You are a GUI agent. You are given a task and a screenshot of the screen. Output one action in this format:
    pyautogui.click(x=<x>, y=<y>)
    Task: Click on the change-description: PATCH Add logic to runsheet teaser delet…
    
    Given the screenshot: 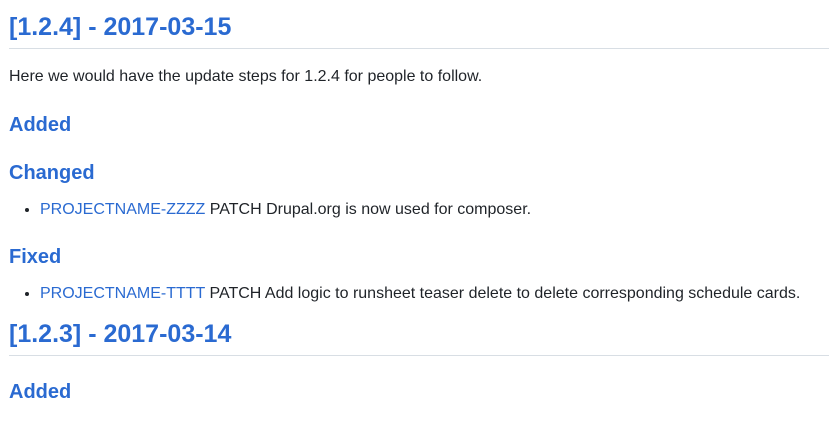 What is the action you would take?
    pyautogui.click(x=503, y=293)
    